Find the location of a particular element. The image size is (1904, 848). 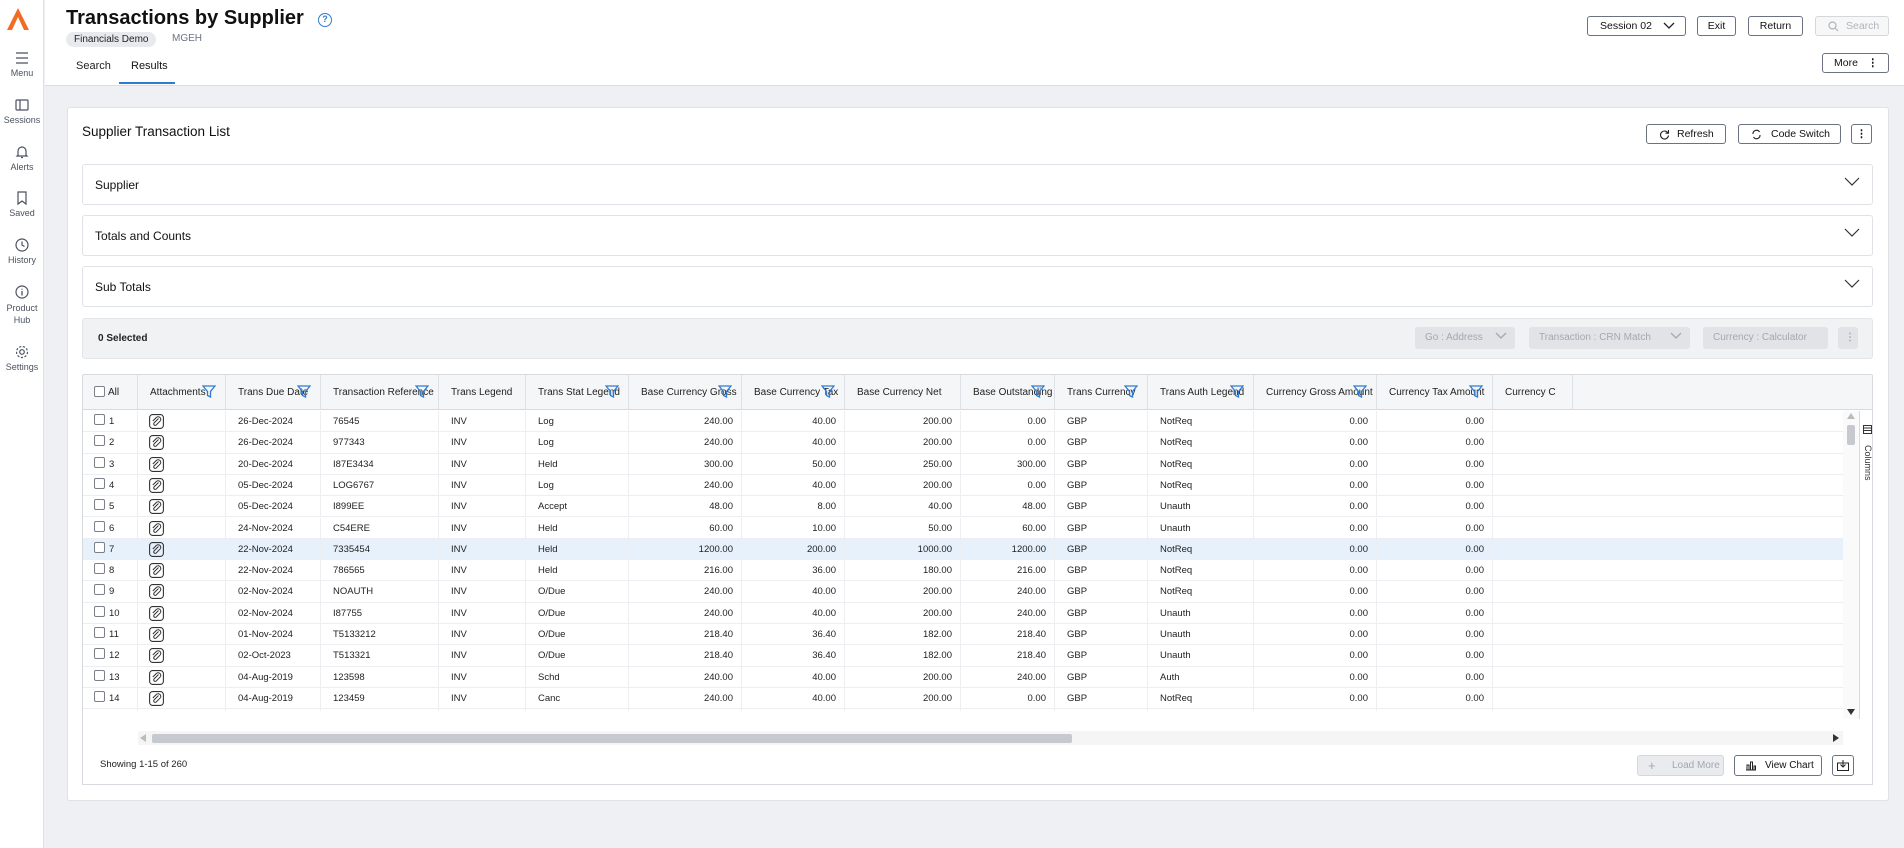

column-header-trans-auth-legend: Trans Auth Legend is located at coordinates (1201, 392).